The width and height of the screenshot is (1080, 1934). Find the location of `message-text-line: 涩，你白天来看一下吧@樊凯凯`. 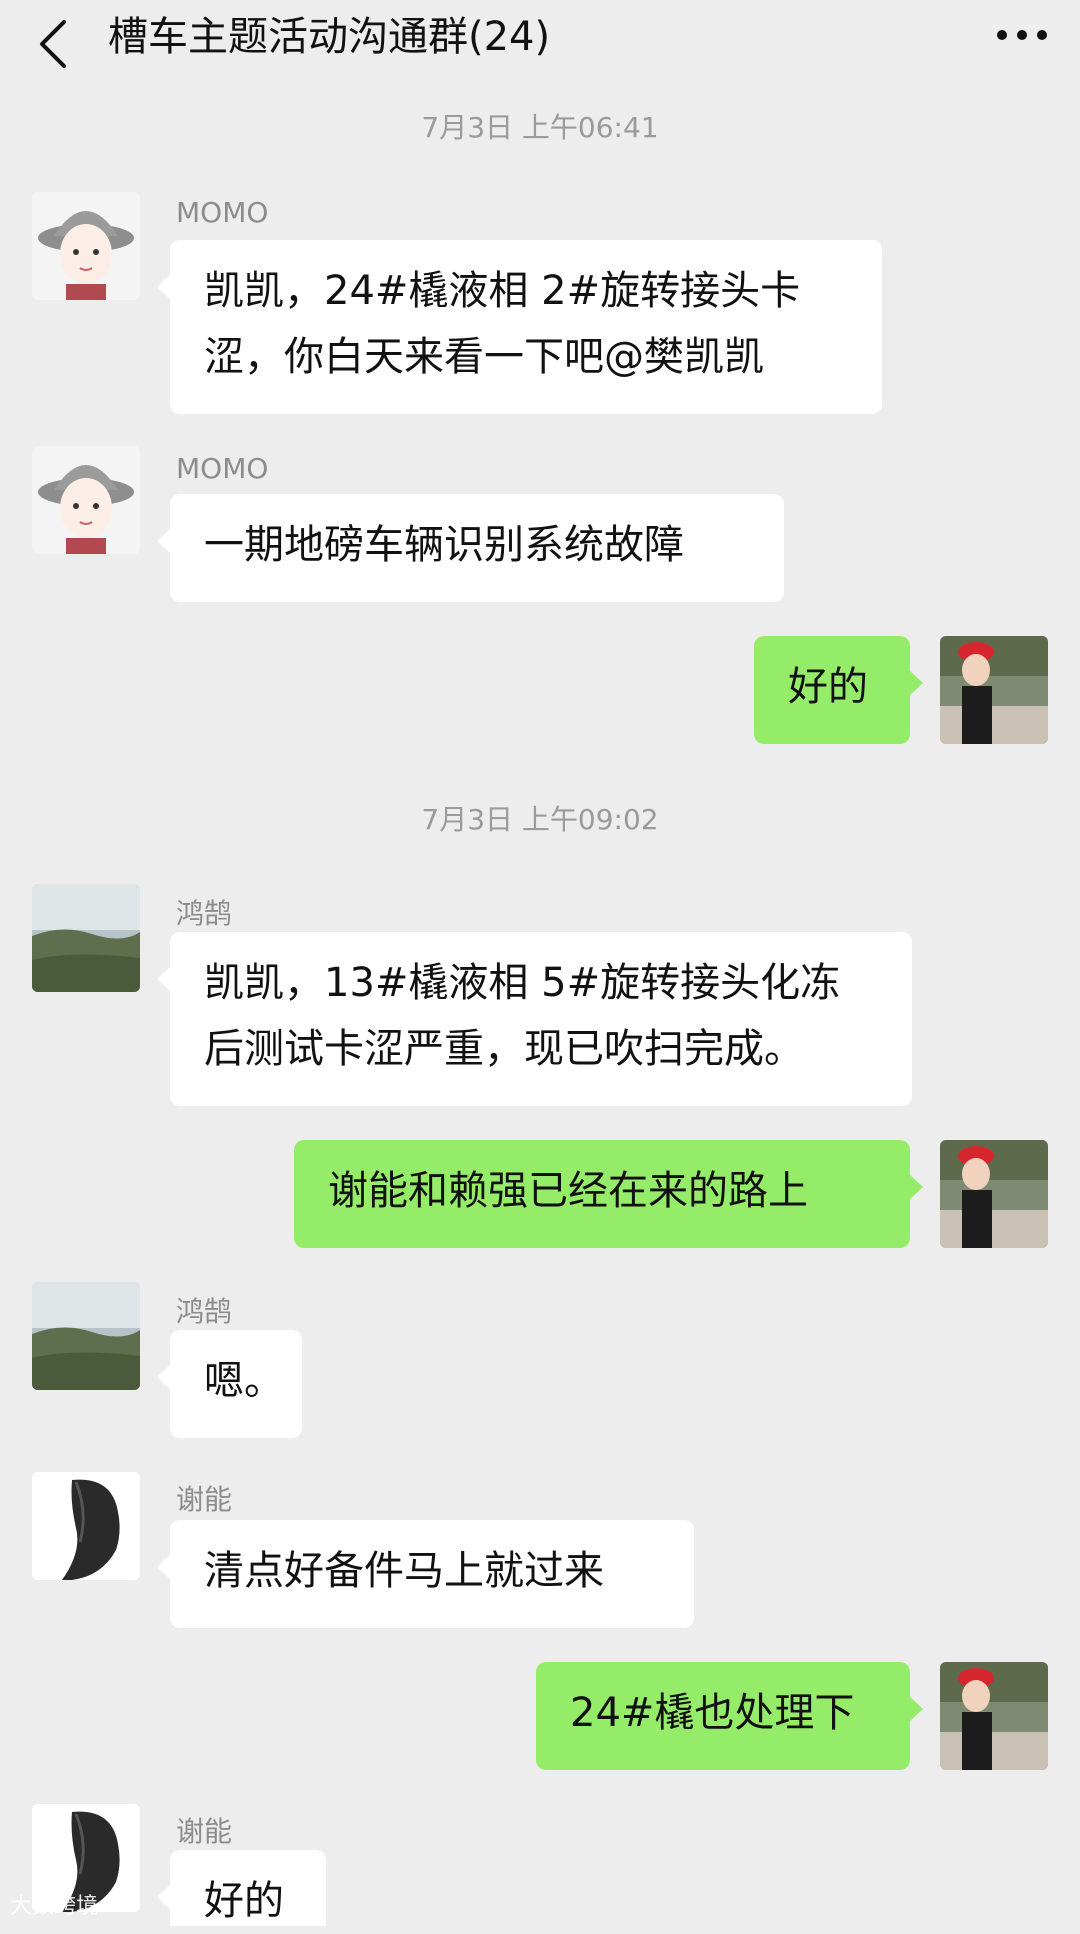

message-text-line: 涩，你白天来看一下吧@樊凯凯 is located at coordinates (484, 357).